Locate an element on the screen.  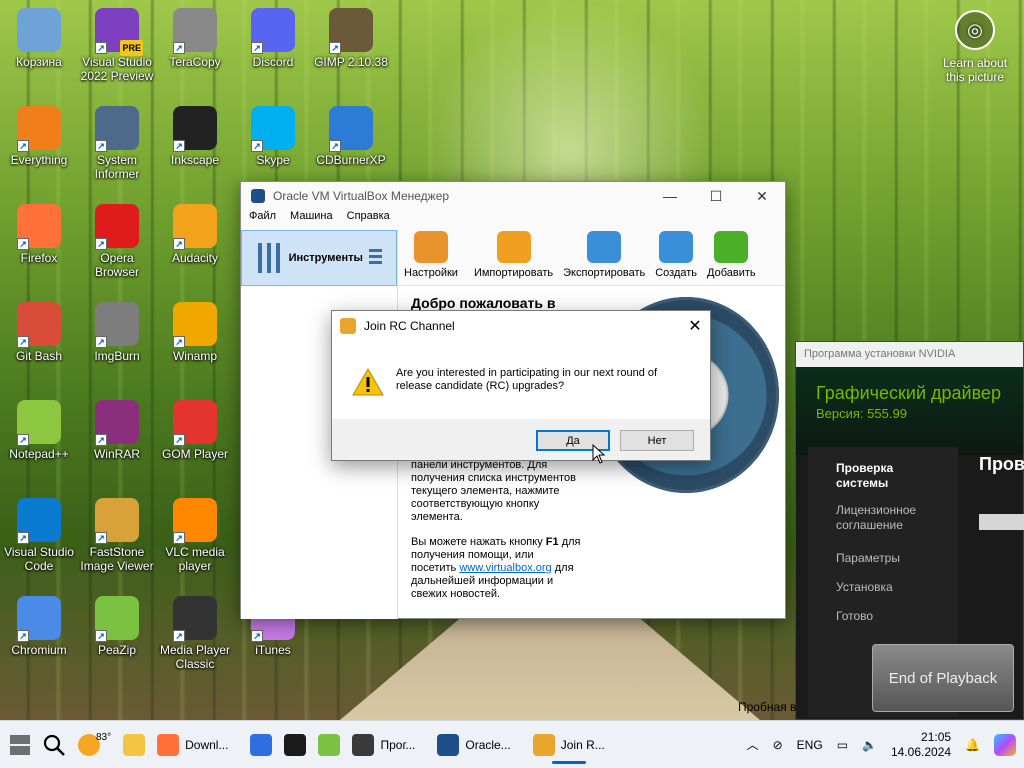
desktop-icon-label: Visual Studio Code is located at coordinates (39, 559).